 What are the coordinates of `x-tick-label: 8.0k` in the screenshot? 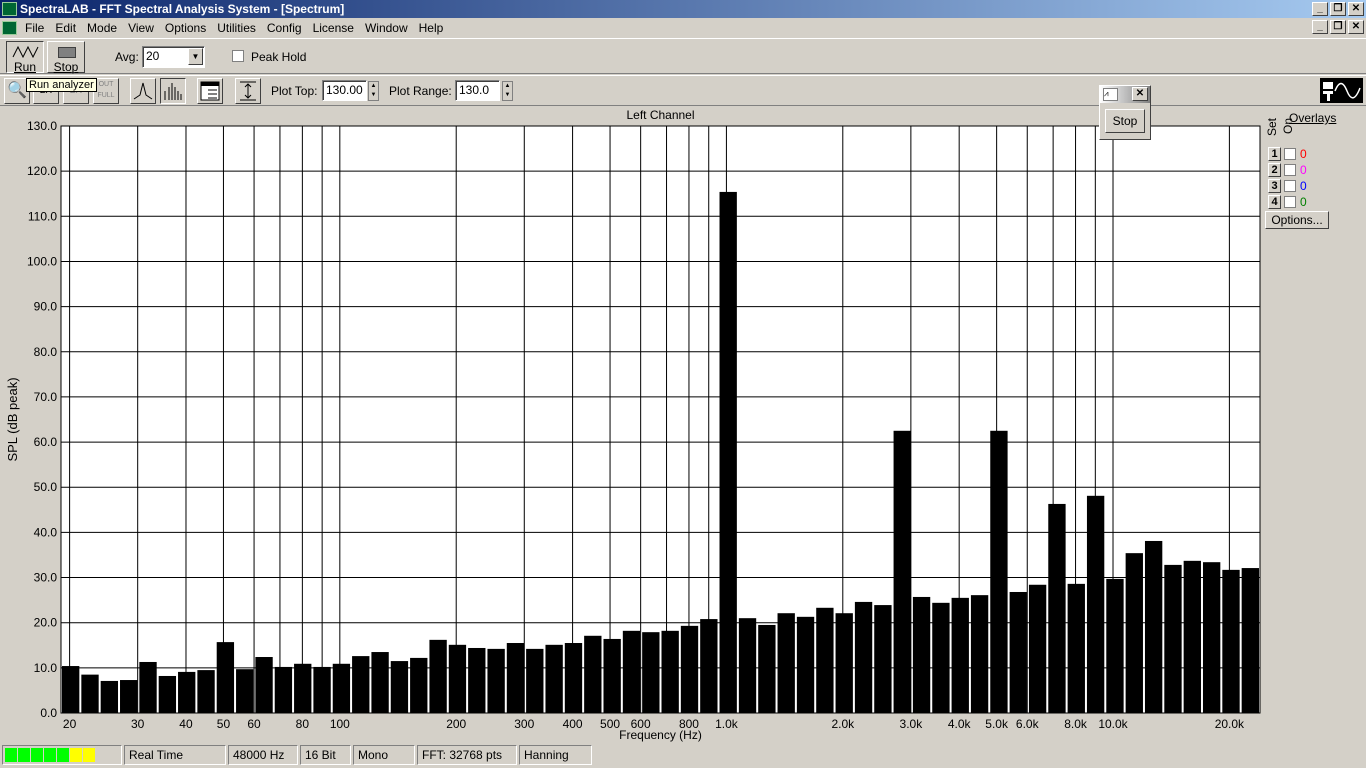 It's located at (1076, 724).